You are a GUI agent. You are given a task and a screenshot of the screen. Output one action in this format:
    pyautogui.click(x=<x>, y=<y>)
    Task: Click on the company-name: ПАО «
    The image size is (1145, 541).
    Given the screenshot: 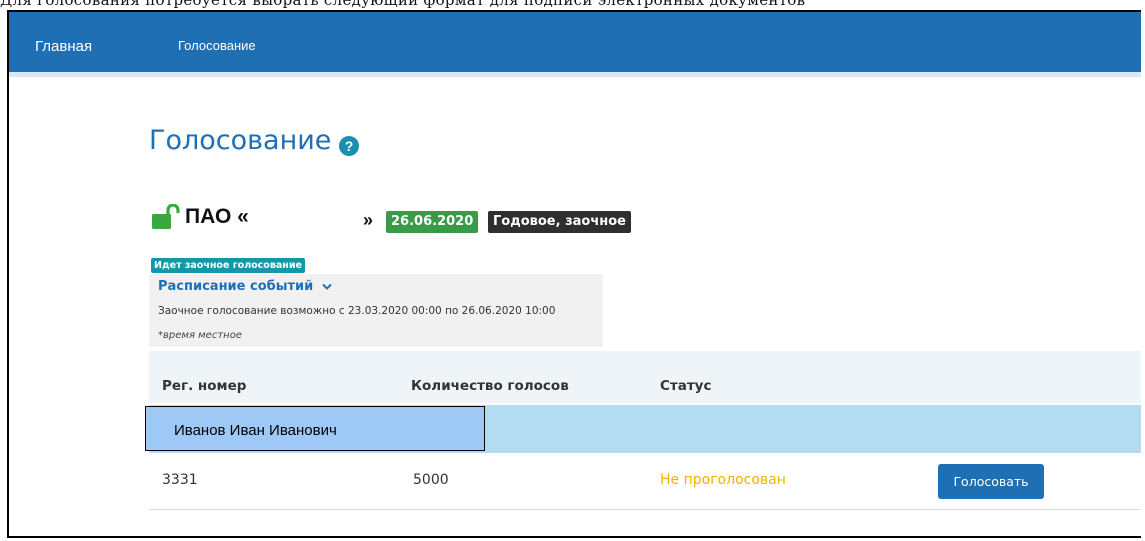 What is the action you would take?
    pyautogui.click(x=217, y=217)
    